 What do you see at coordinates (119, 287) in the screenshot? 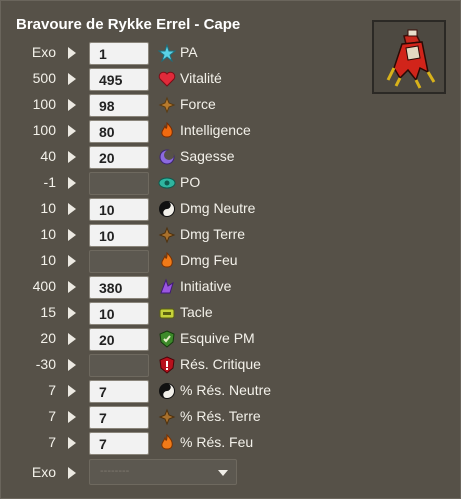
I see `stat-input-initiative: 380` at bounding box center [119, 287].